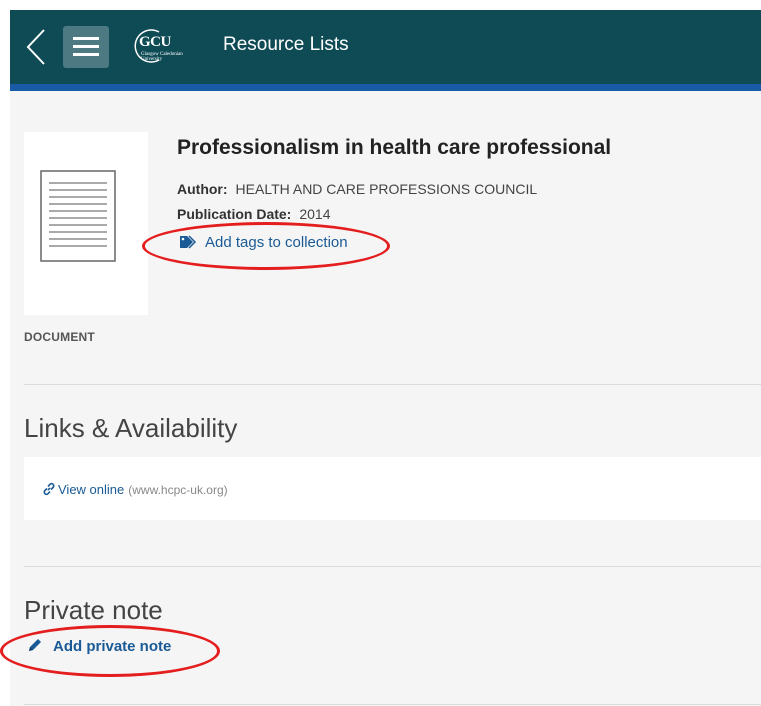 The width and height of the screenshot is (761, 706). I want to click on gcu-logo: GCU Glasgow Caledonian University, so click(169, 48).